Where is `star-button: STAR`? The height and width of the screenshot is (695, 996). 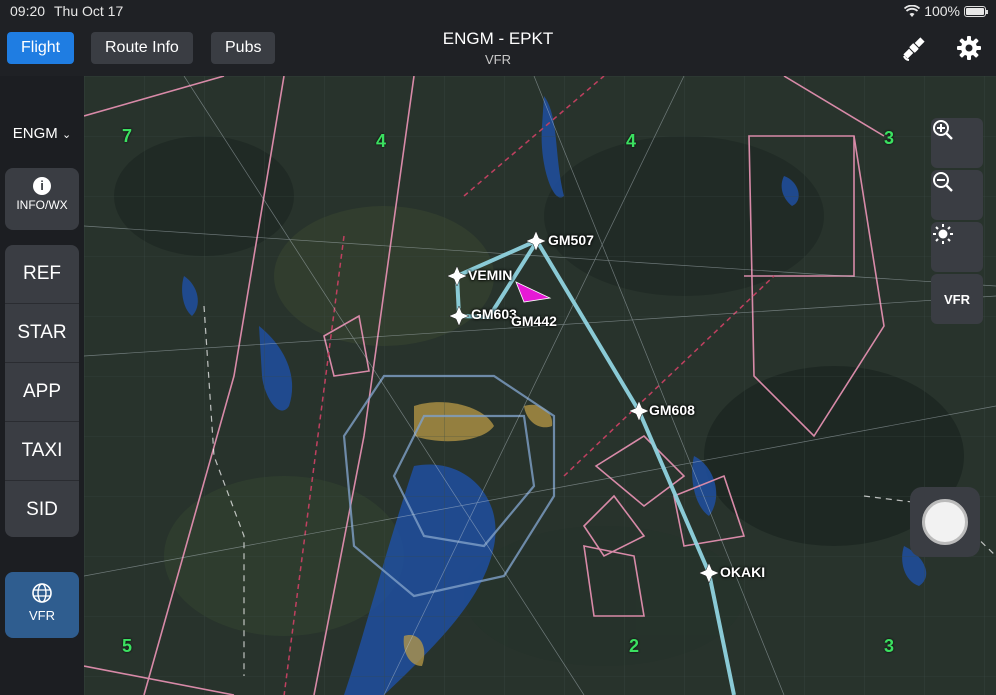 star-button: STAR is located at coordinates (42, 333).